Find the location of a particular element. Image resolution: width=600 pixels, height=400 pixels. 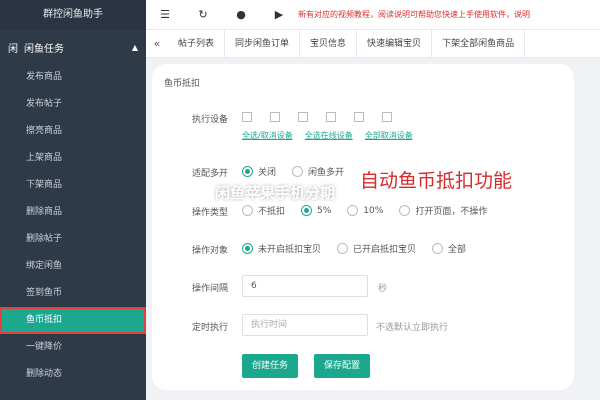

chevron-up-icon: ▲ is located at coordinates (134, 47).